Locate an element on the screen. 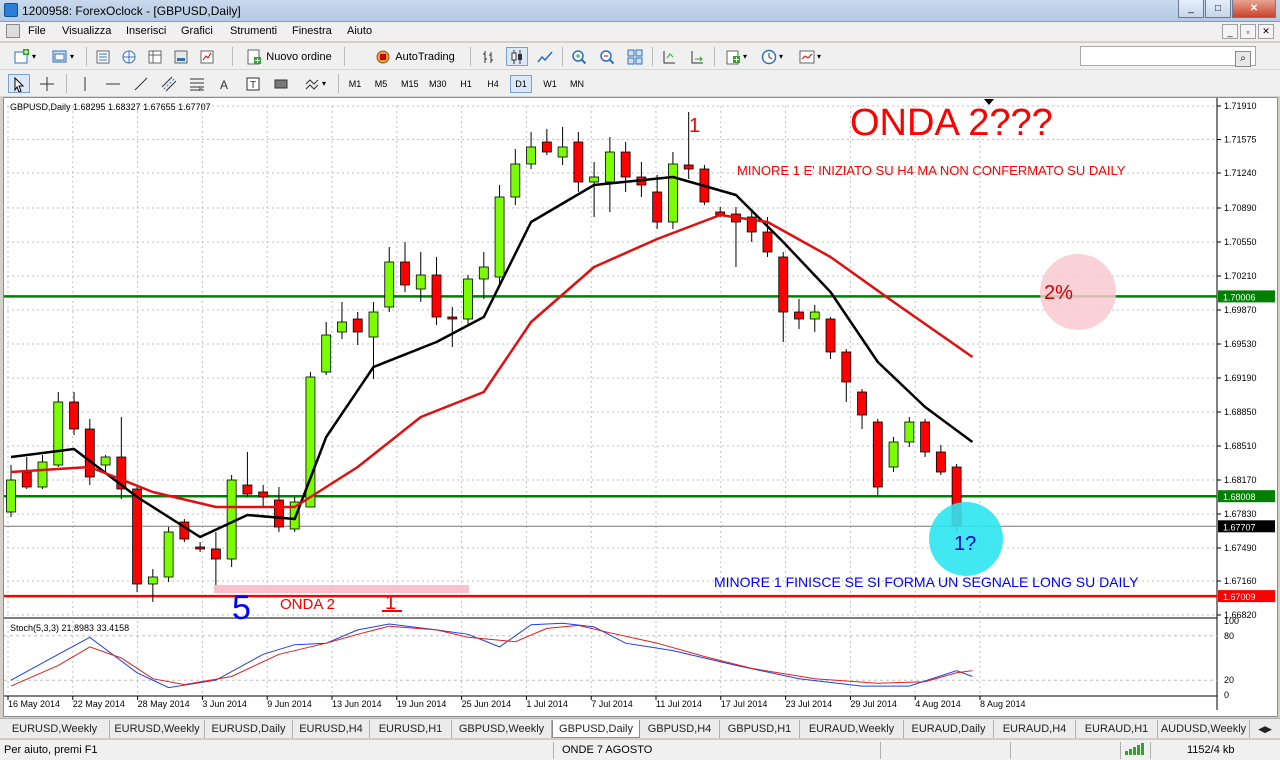 The height and width of the screenshot is (760, 1280). time-tick-label: 17 Jul 2014 is located at coordinates (744, 704).